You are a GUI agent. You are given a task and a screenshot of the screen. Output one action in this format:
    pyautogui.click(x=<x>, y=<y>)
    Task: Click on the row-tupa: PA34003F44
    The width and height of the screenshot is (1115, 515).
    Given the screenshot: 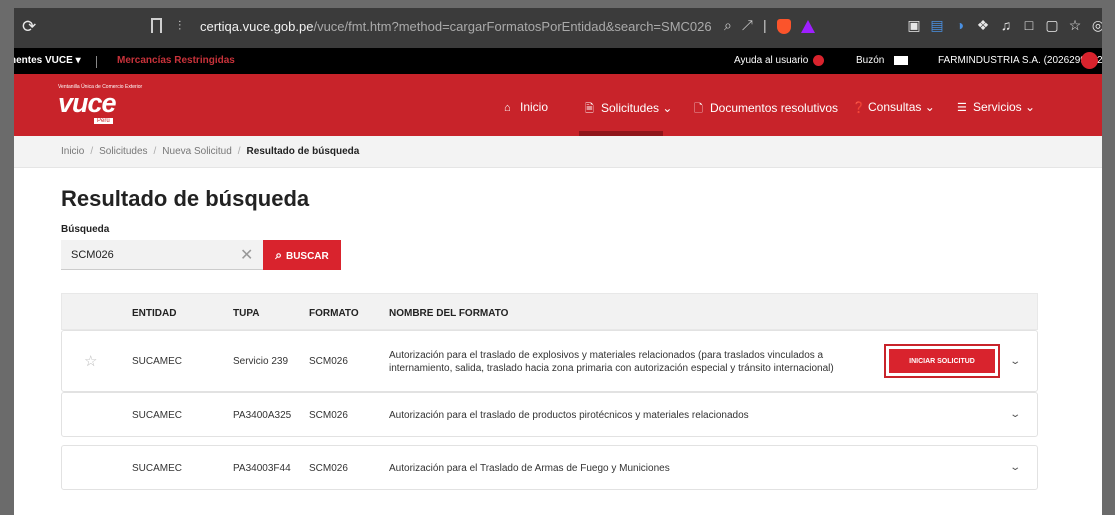 What is the action you would take?
    pyautogui.click(x=262, y=468)
    